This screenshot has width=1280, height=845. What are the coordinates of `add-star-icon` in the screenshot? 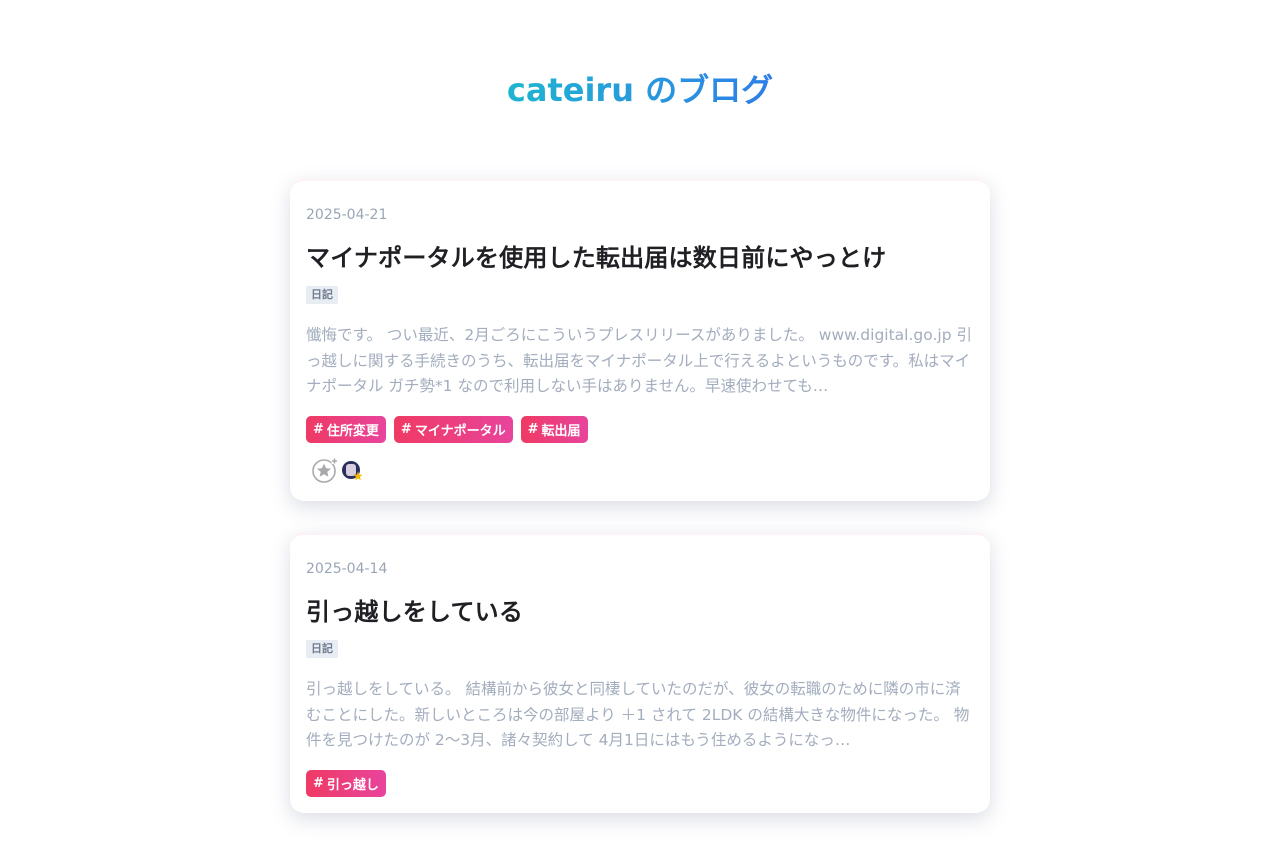 It's located at (325, 470).